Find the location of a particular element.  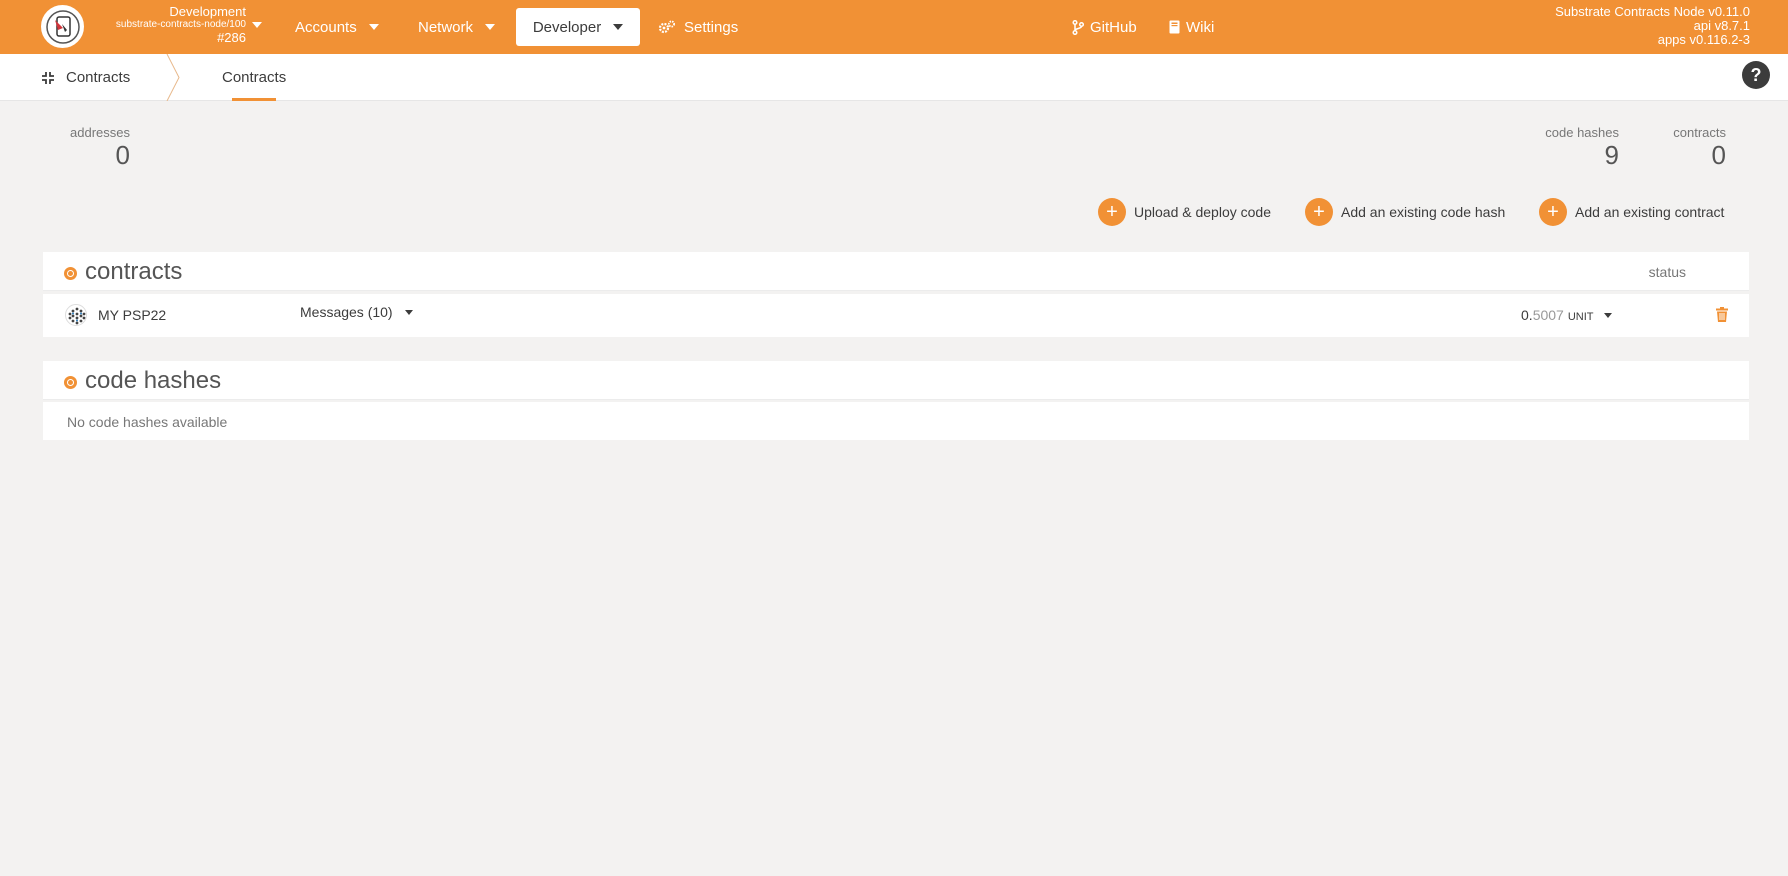

nav-developer: Developer is located at coordinates (578, 27).